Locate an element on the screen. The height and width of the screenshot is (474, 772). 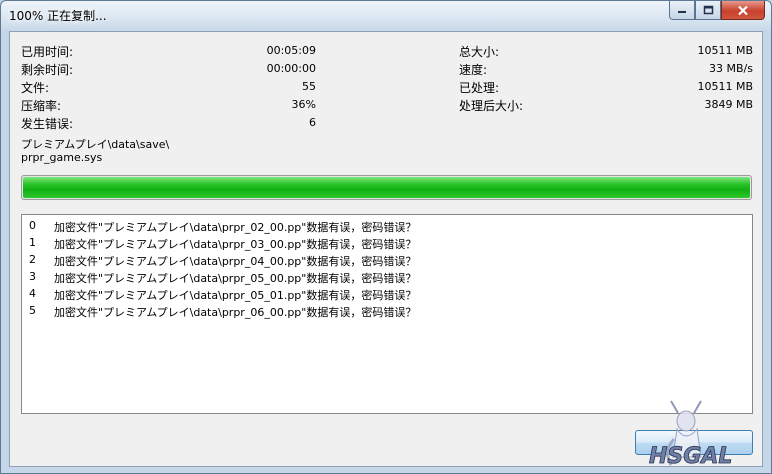
remaining-time-label: 剩余时间: is located at coordinates (47, 70).